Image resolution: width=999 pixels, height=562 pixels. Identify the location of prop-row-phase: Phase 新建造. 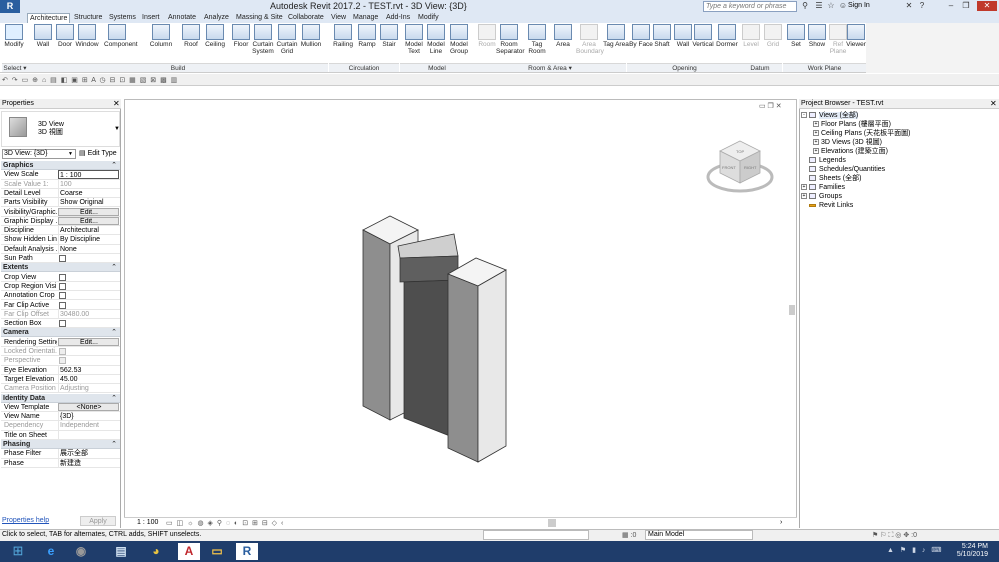
(60, 463).